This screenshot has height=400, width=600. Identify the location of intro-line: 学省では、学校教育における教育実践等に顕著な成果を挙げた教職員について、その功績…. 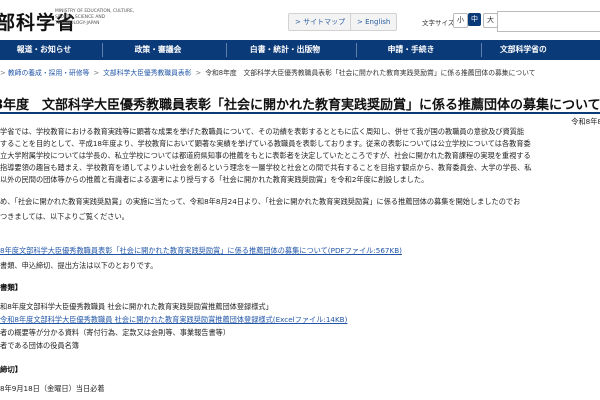
(262, 131).